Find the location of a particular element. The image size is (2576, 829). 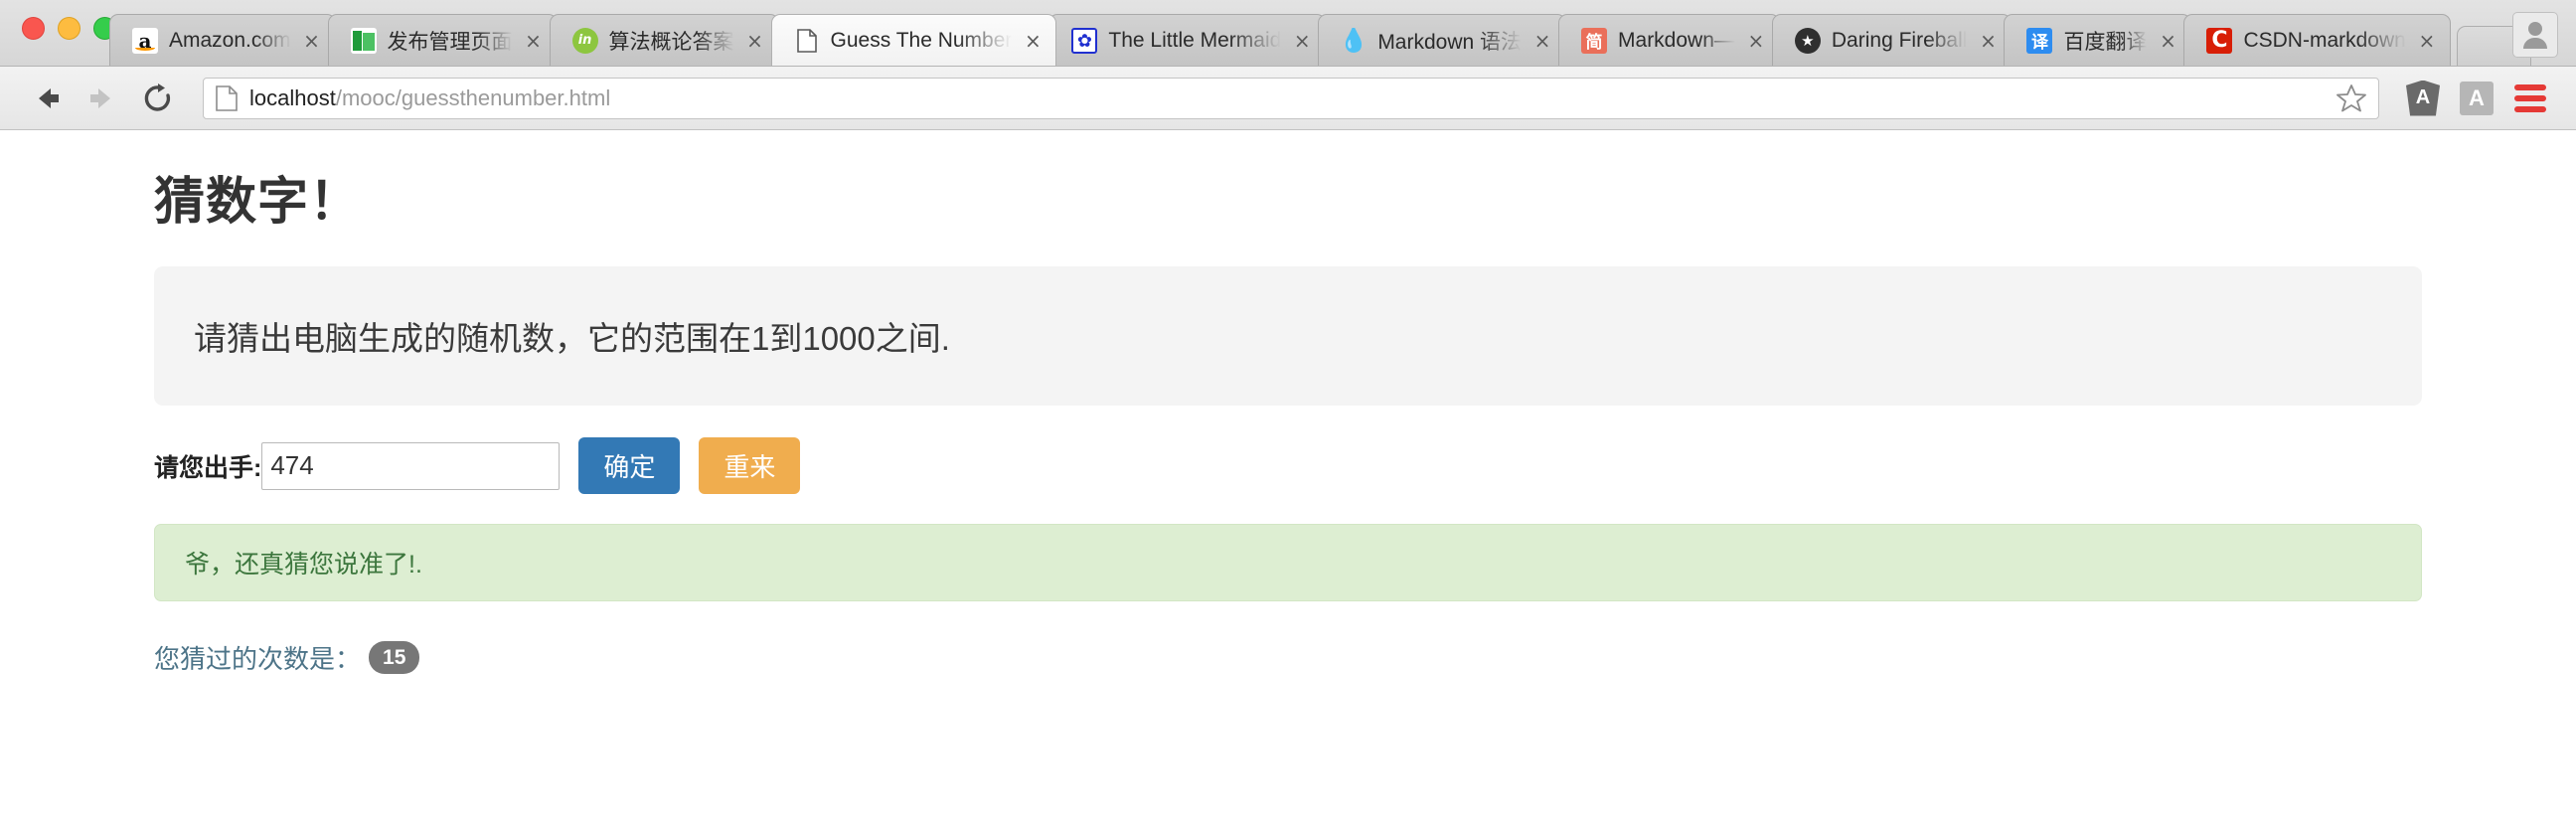

tab-title: Markdown— is located at coordinates (1676, 40).